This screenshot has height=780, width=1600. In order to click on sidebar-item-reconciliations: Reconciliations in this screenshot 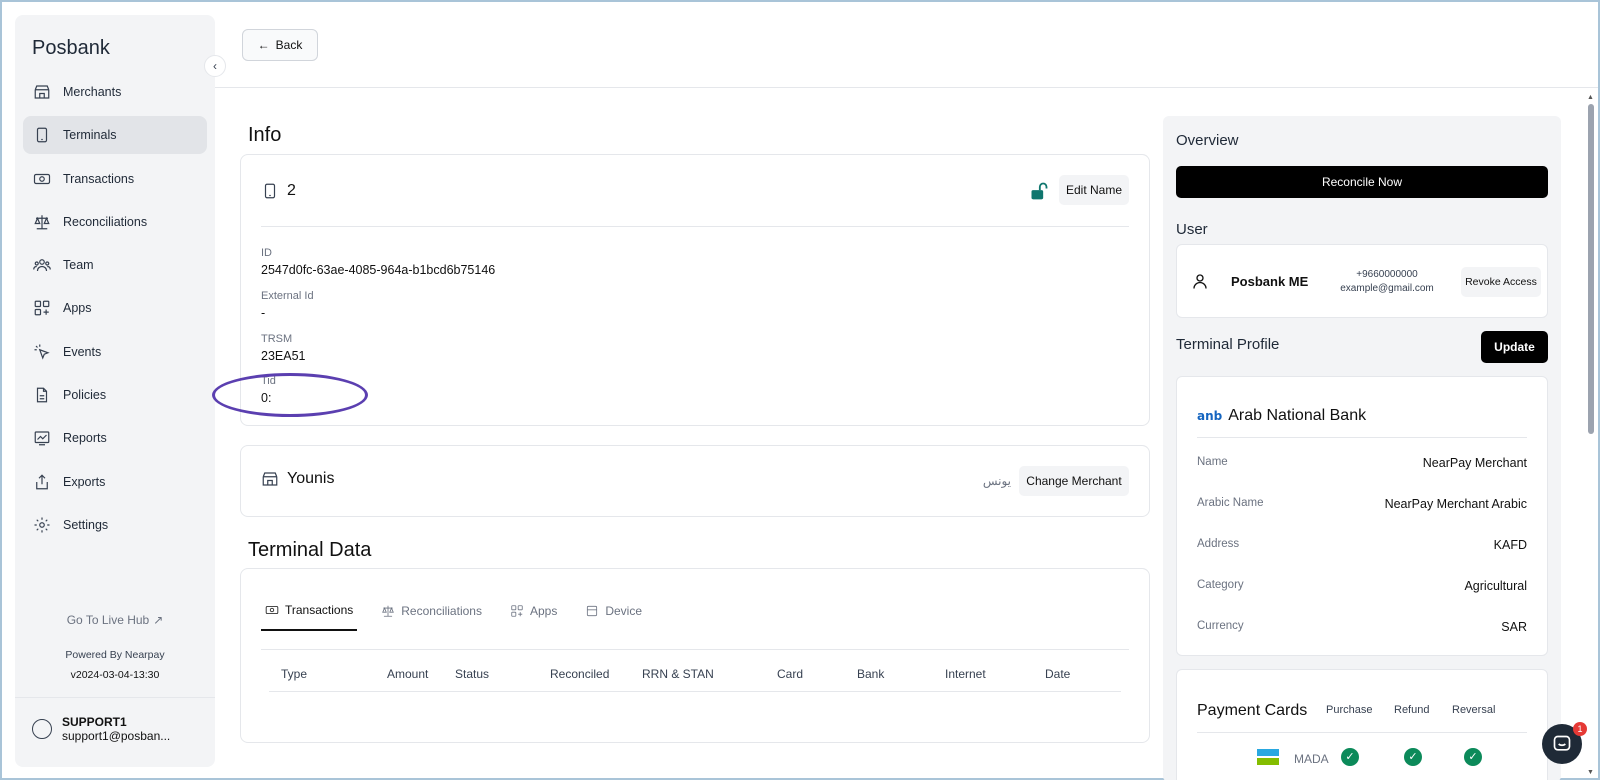, I will do `click(115, 222)`.